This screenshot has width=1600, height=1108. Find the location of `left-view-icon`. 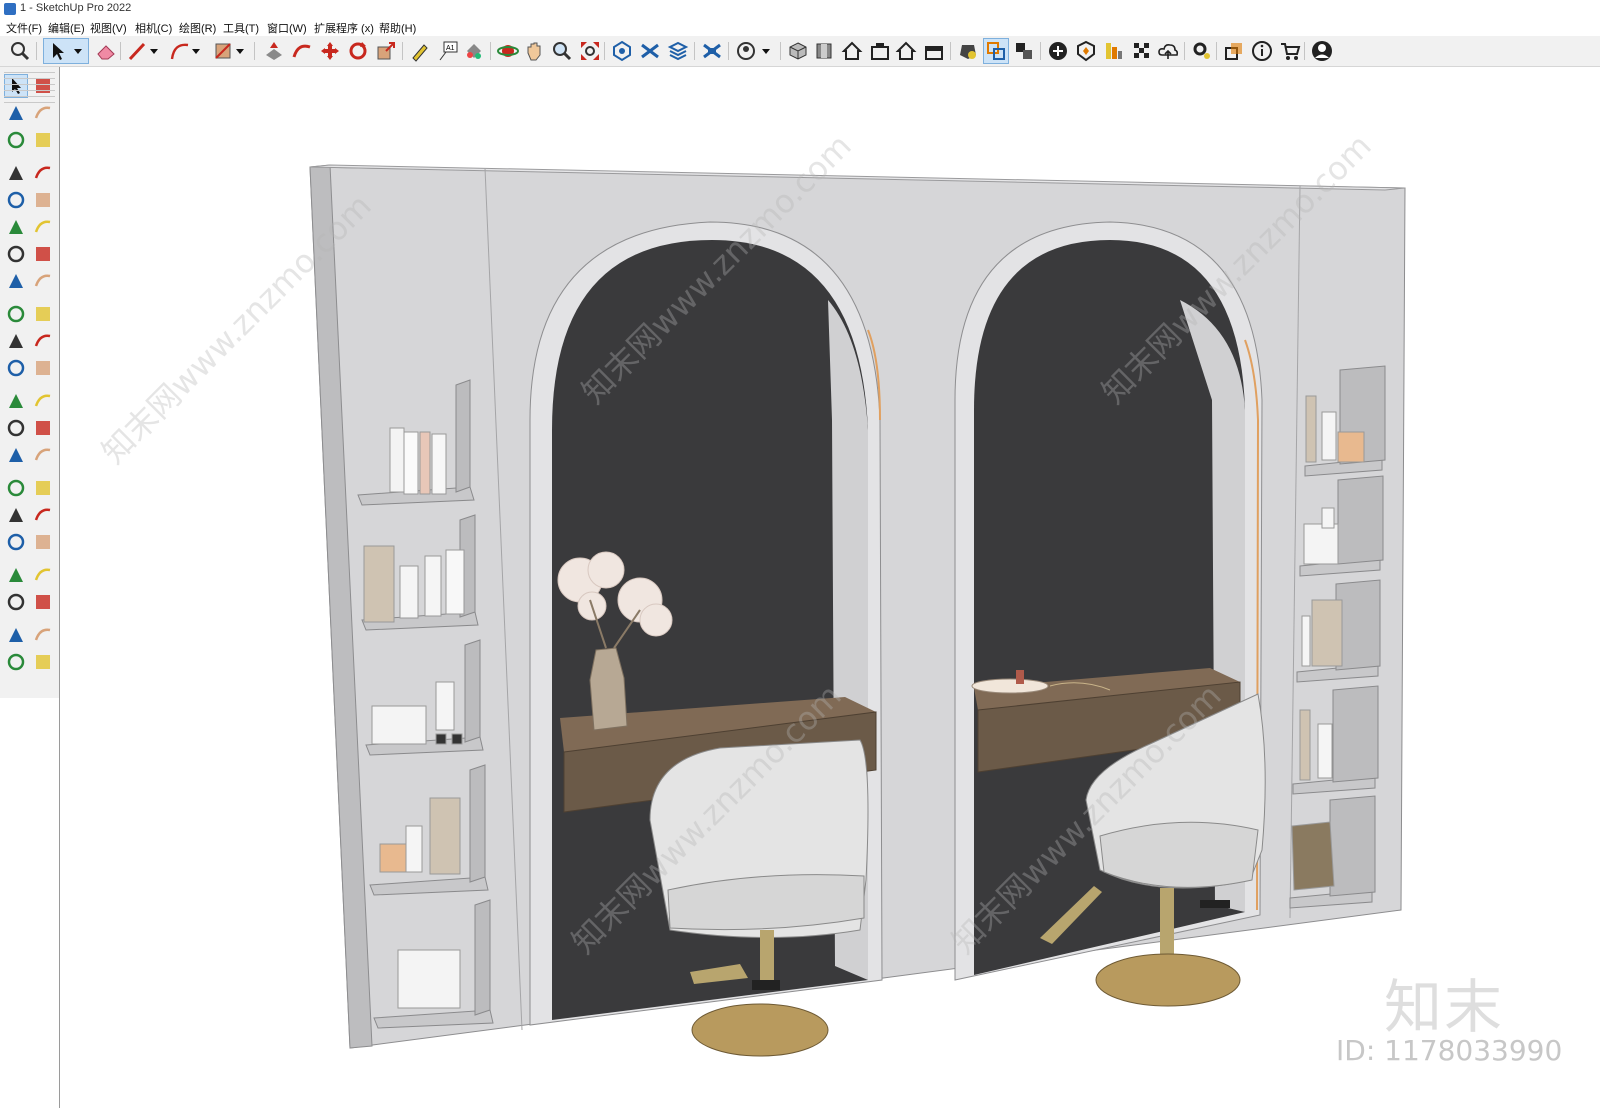

left-view-icon is located at coordinates (934, 51).